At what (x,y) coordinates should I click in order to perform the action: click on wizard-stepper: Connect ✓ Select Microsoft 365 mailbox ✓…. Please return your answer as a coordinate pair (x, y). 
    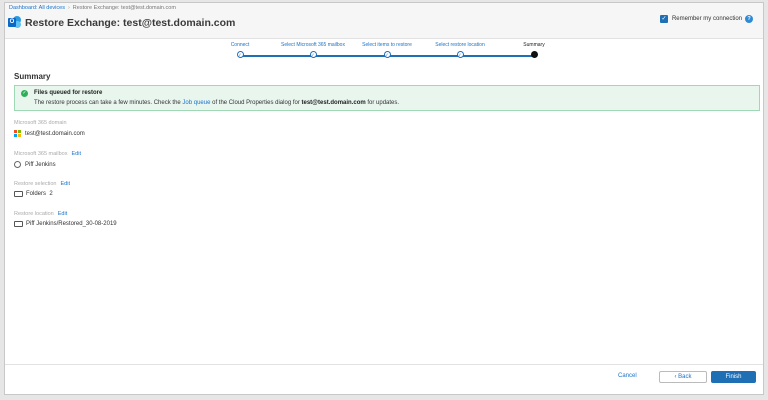
    Looking at the image, I should click on (390, 51).